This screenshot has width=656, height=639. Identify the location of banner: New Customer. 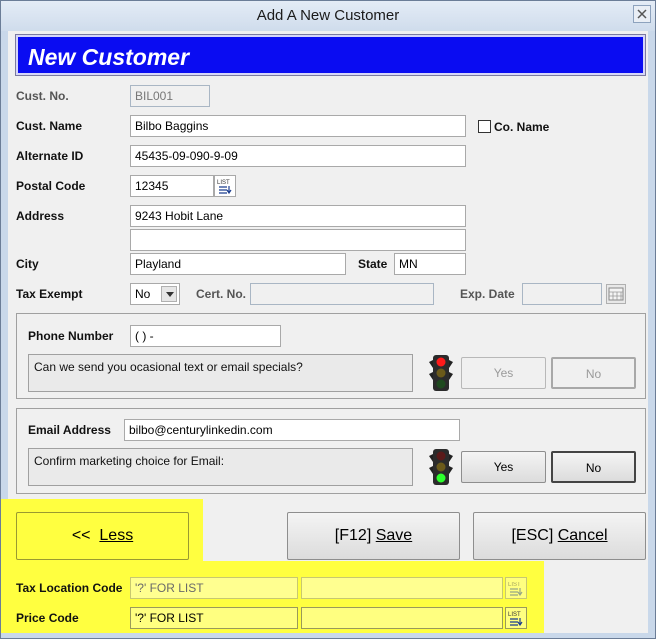
(330, 55).